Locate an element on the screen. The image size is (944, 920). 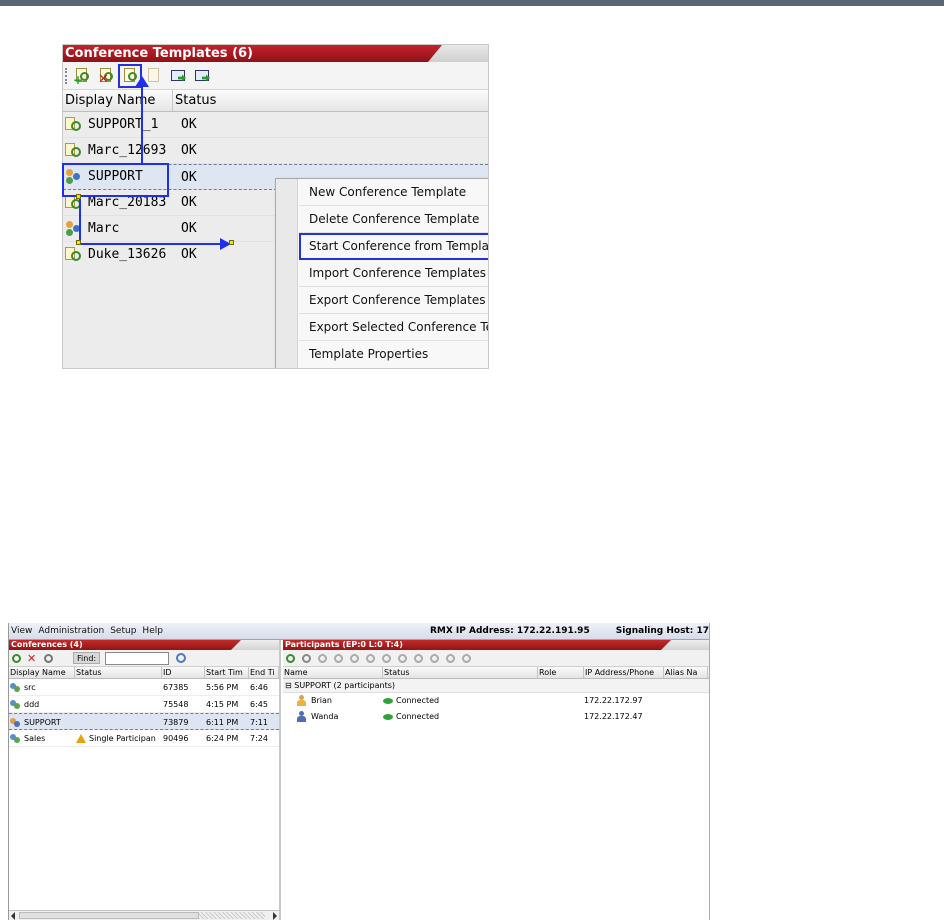
participant-row: Wanda Connected 172.22.172.47 is located at coordinates (496, 717).